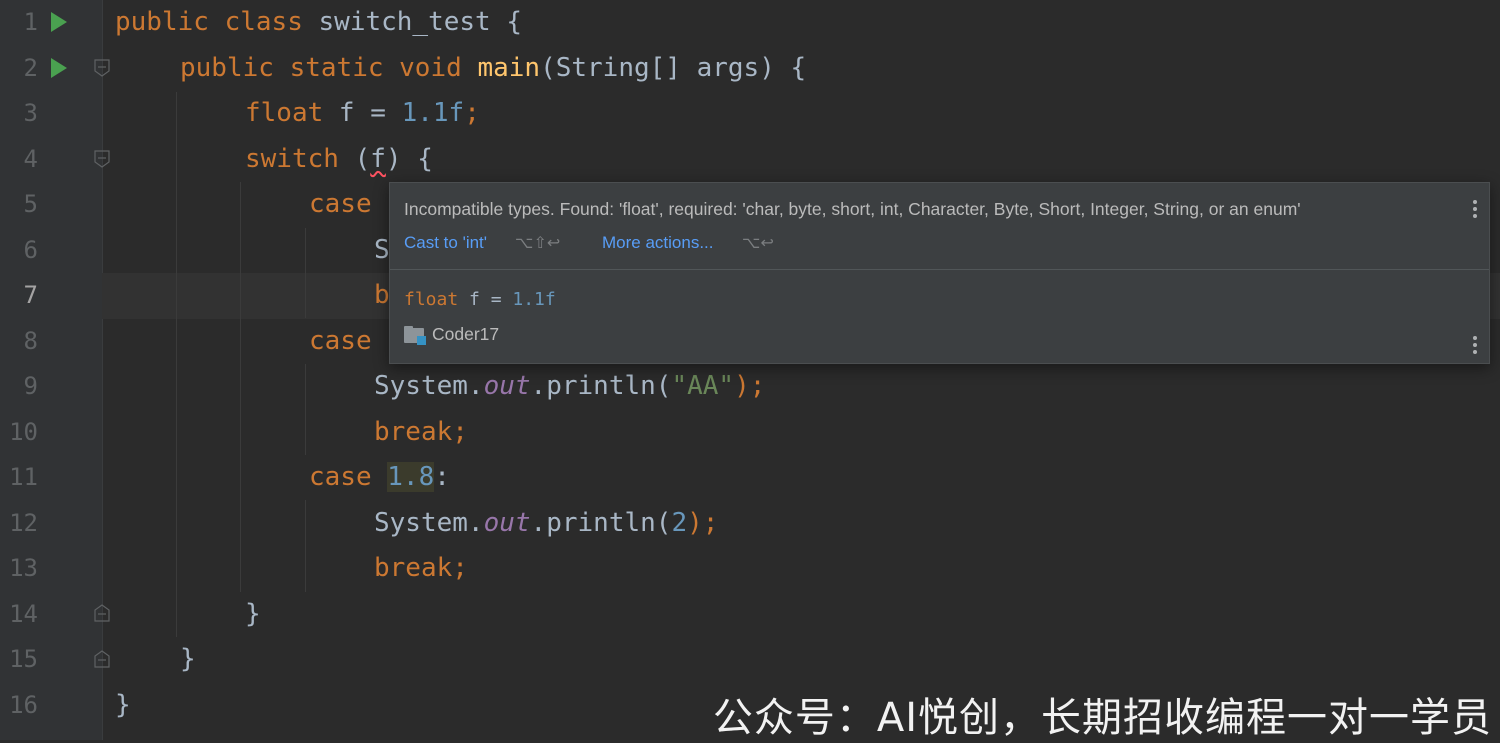 The height and width of the screenshot is (743, 1500). What do you see at coordinates (1102, 718) in the screenshot?
I see `watermark-text: 公众号：AI悦创，长期招收编程一对一学员` at bounding box center [1102, 718].